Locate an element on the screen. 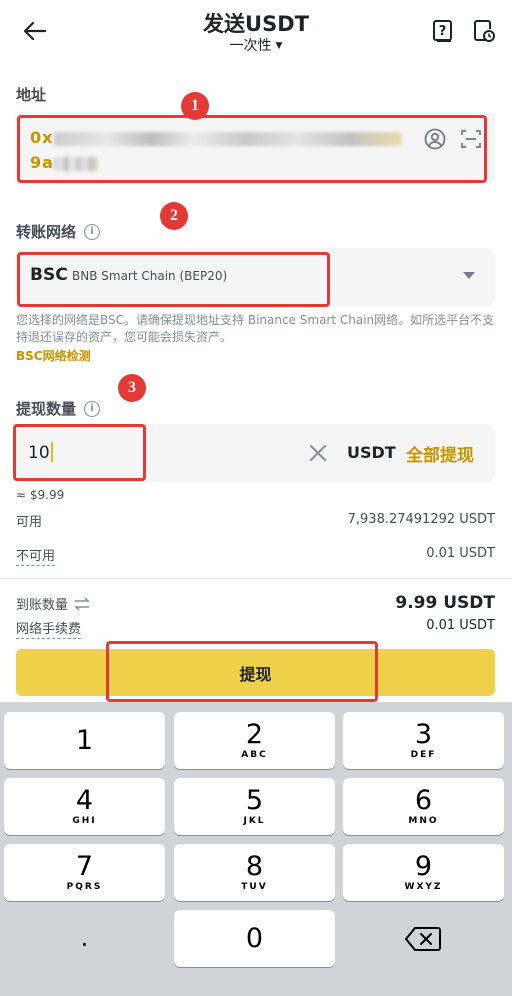  key-8: 8 TUV is located at coordinates (254, 872).